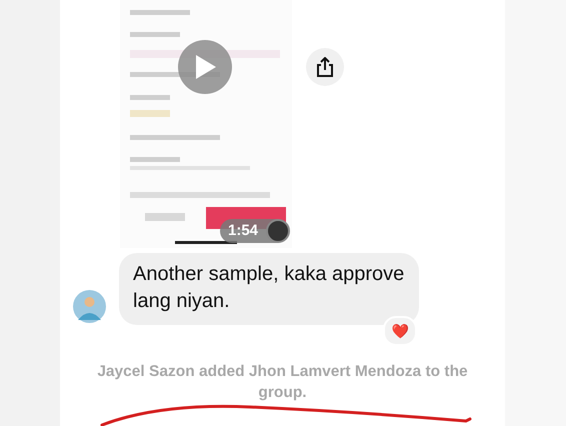 This screenshot has height=426, width=566. I want to click on play-icon, so click(205, 67).